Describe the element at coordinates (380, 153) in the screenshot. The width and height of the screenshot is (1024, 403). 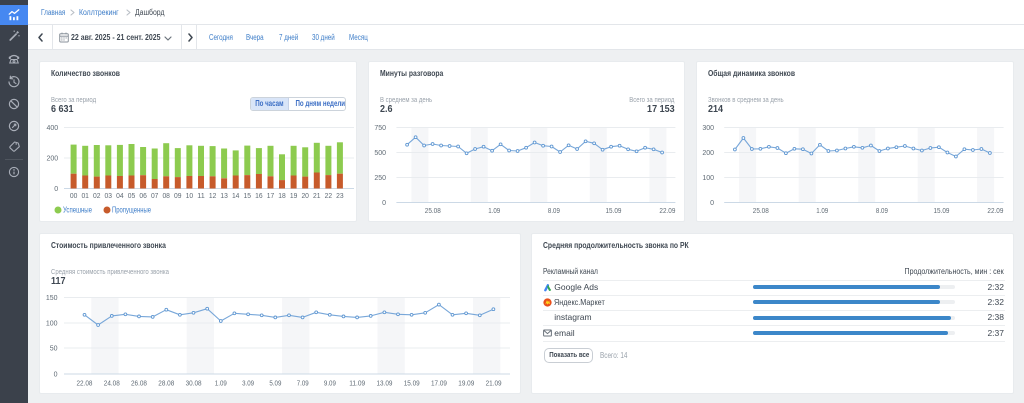
I see `svg-text: 500` at that location.